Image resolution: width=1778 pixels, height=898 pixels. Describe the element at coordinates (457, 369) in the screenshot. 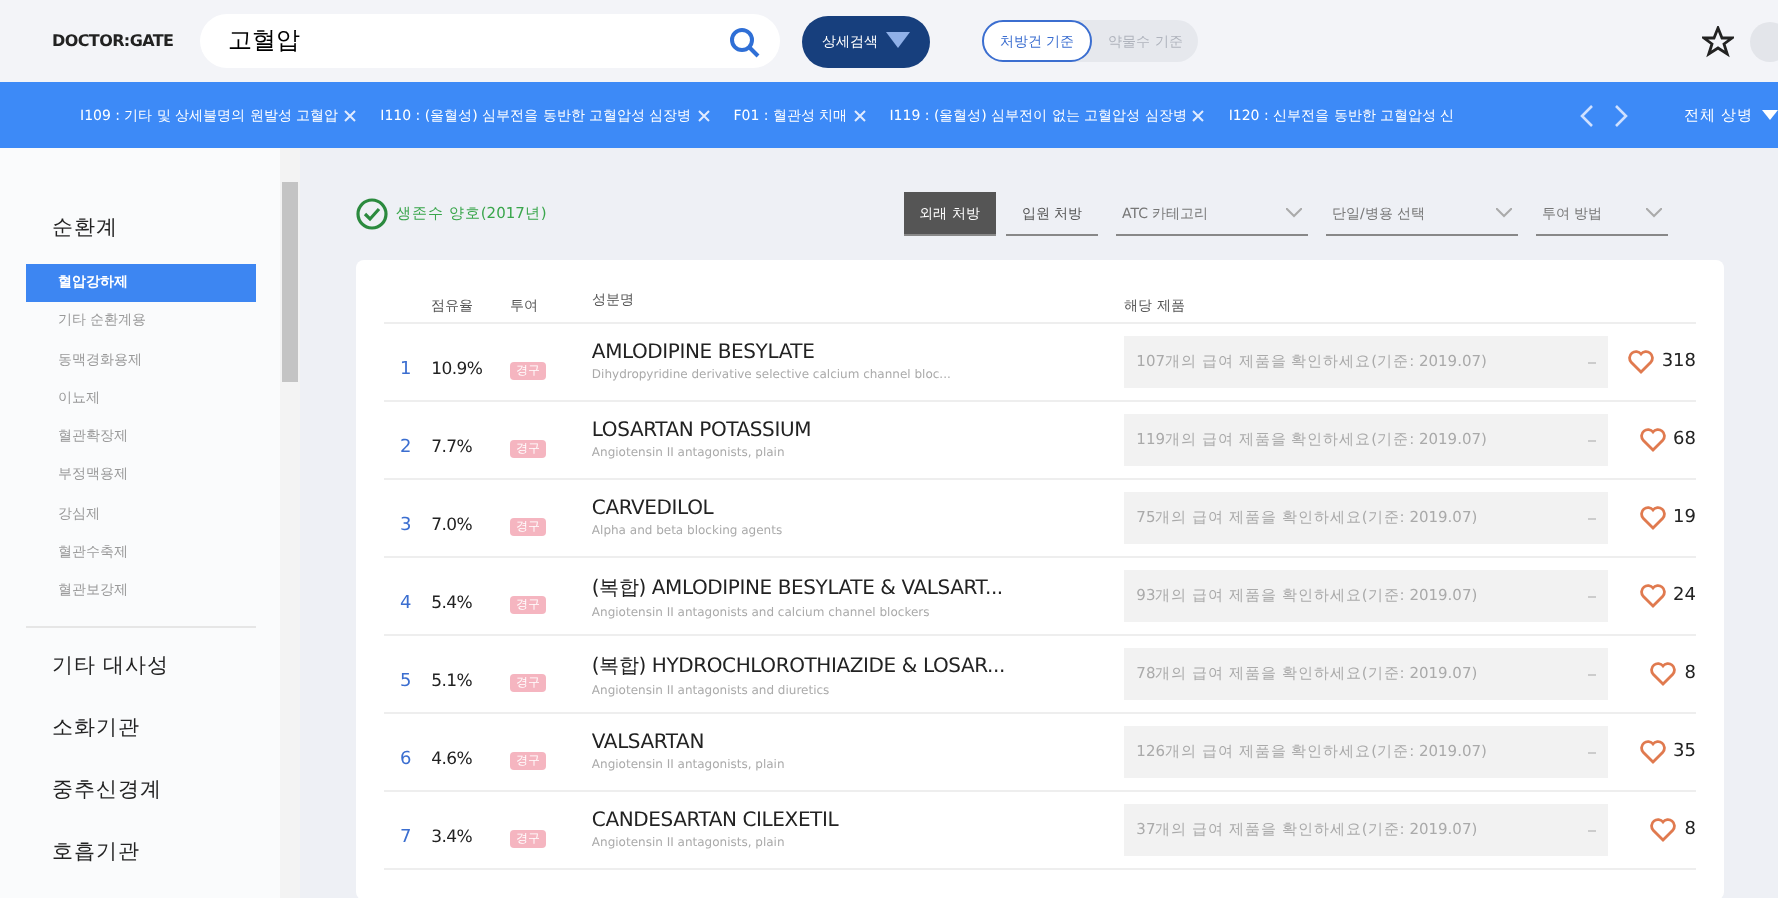

I see `share-percent: 10.9%` at that location.